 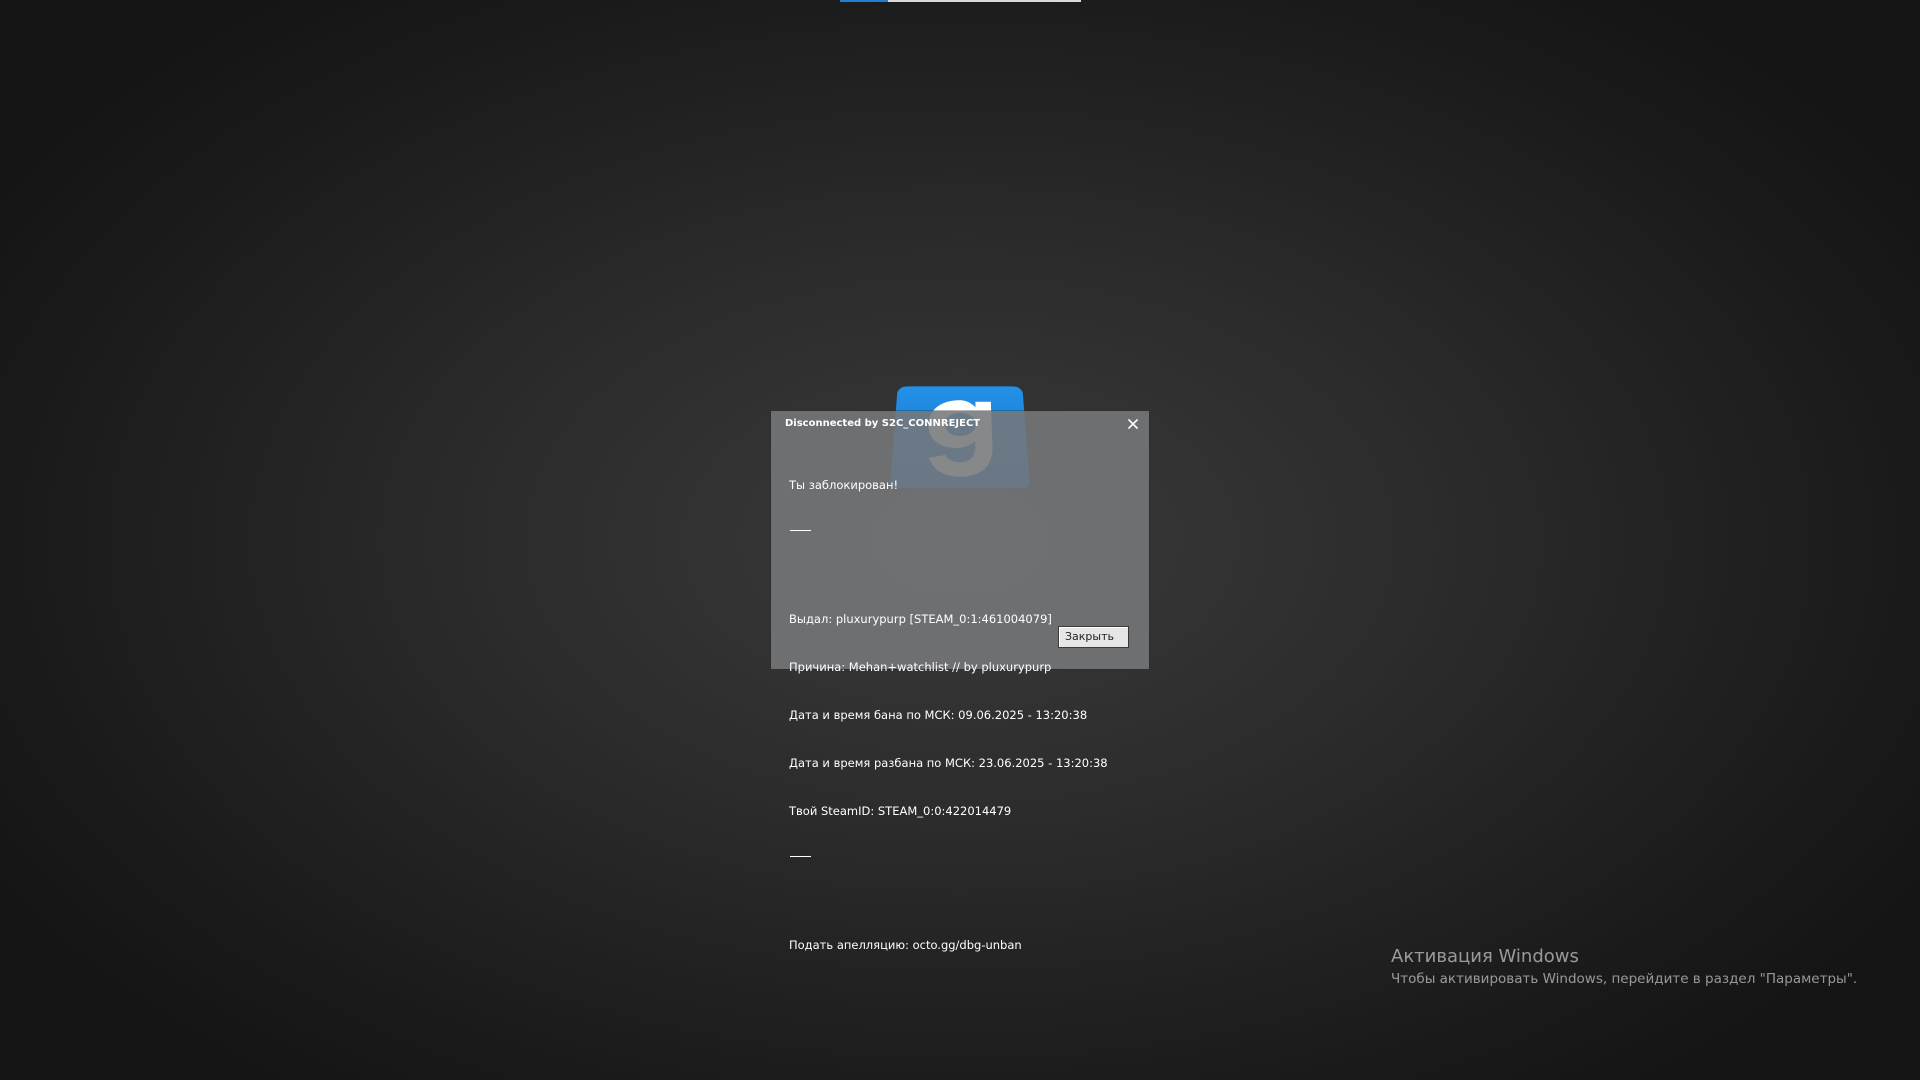 What do you see at coordinates (905, 945) in the screenshot?
I see `appeal-text: Подать апелляцию: octo.gg/dbg-unban` at bounding box center [905, 945].